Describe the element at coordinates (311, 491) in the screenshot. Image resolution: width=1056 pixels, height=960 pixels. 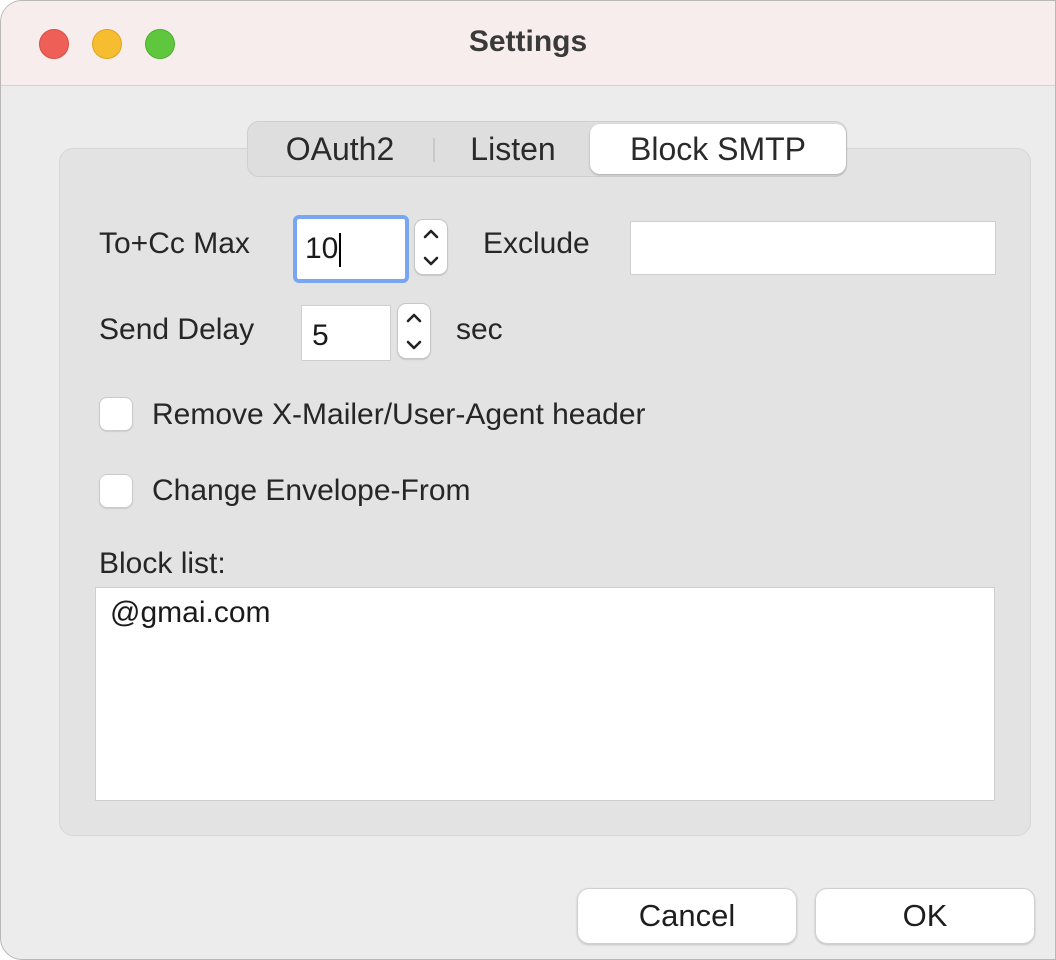
I see `change-envelope-from-label: Change Envelope-From` at that location.